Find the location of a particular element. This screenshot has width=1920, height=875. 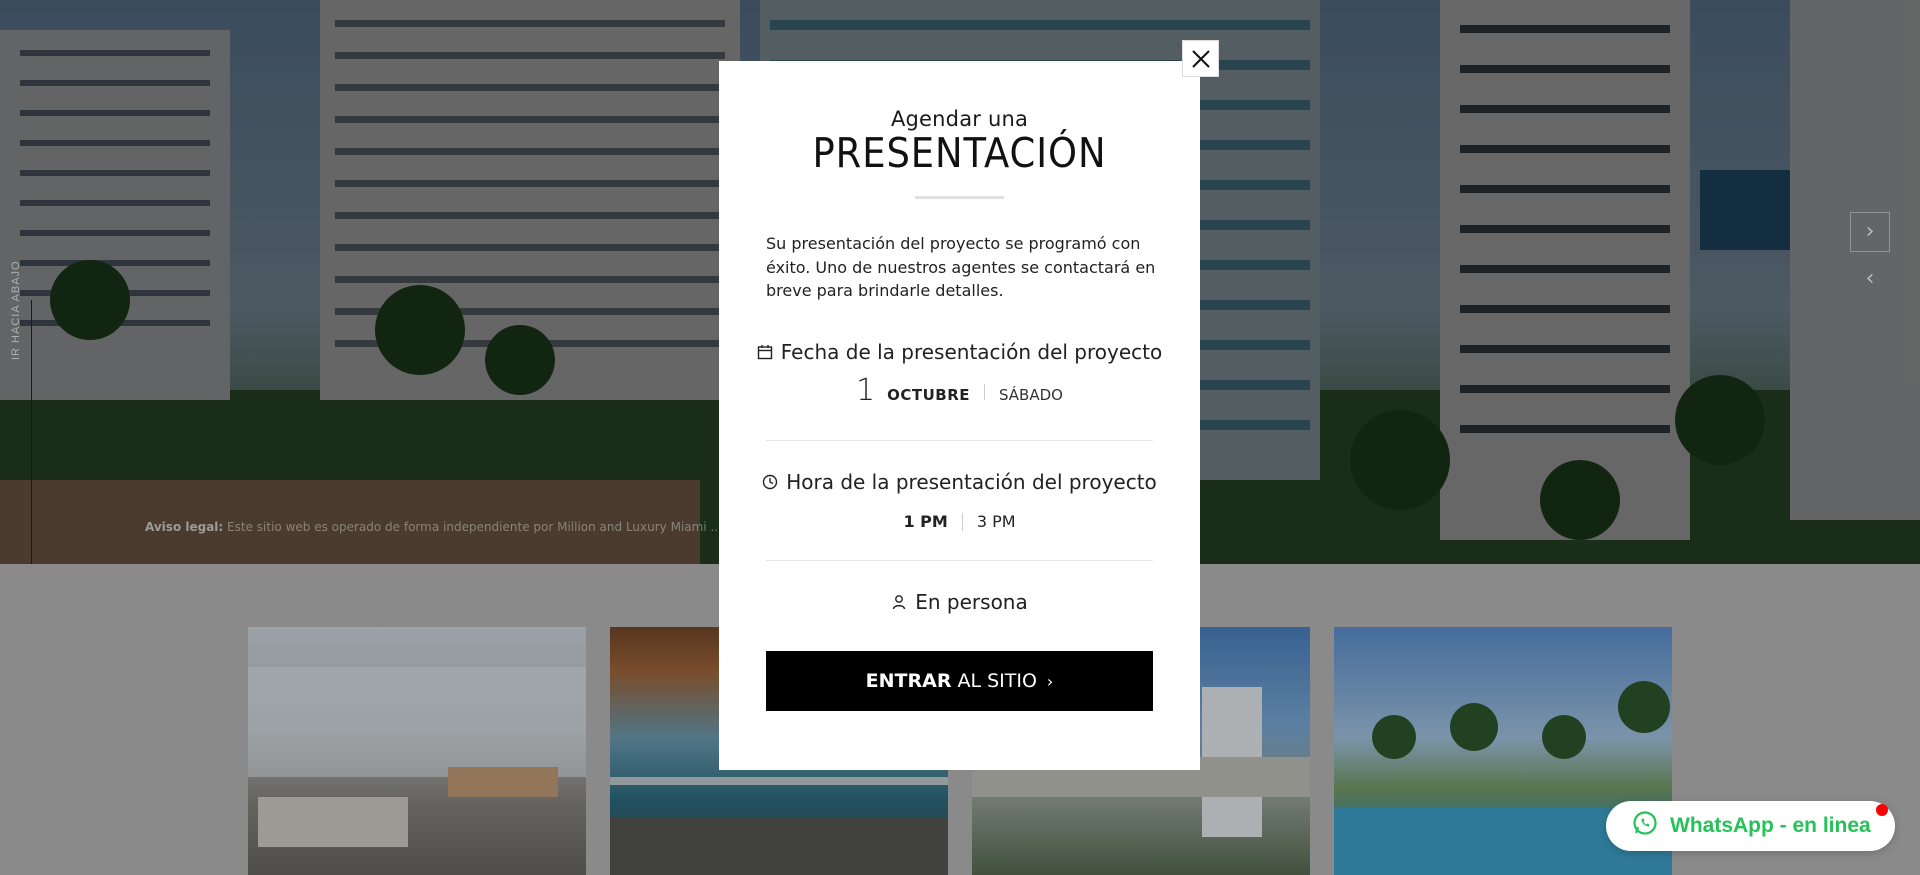

scroll-down-link: IR HACIA ABAJO is located at coordinates (16, 310).